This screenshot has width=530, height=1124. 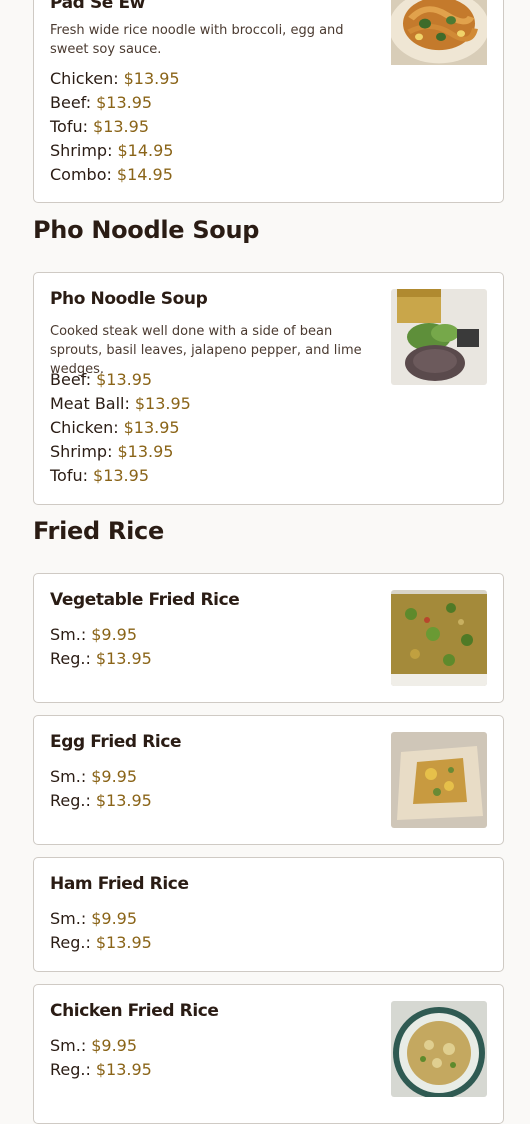 What do you see at coordinates (112, 150) in the screenshot?
I see `price-option: Shrimp: $14.95` at bounding box center [112, 150].